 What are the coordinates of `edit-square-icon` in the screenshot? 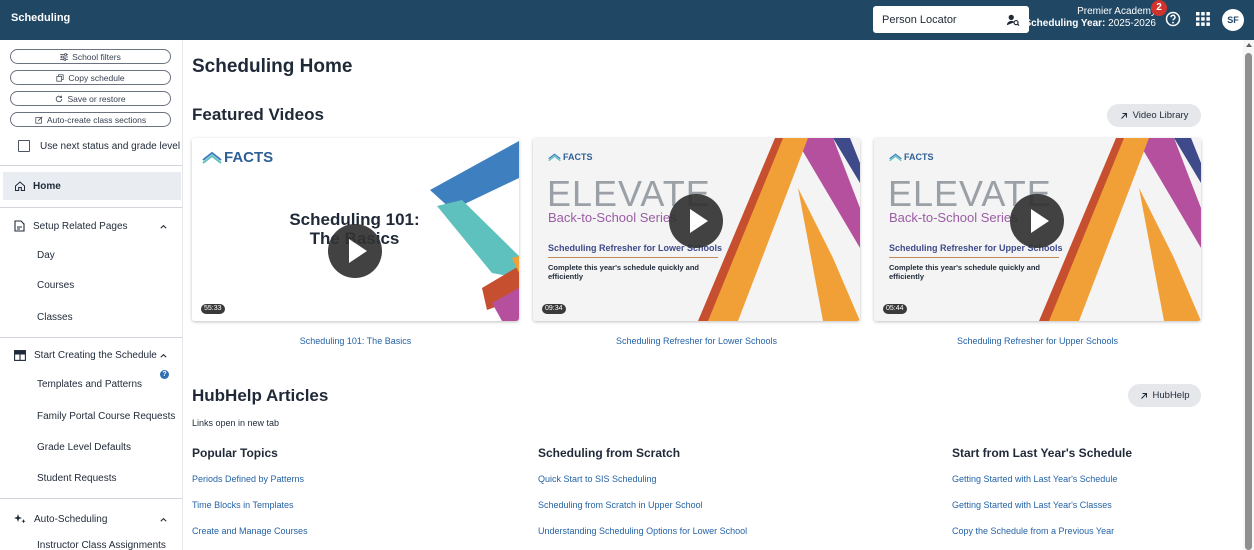 It's located at (39, 120).